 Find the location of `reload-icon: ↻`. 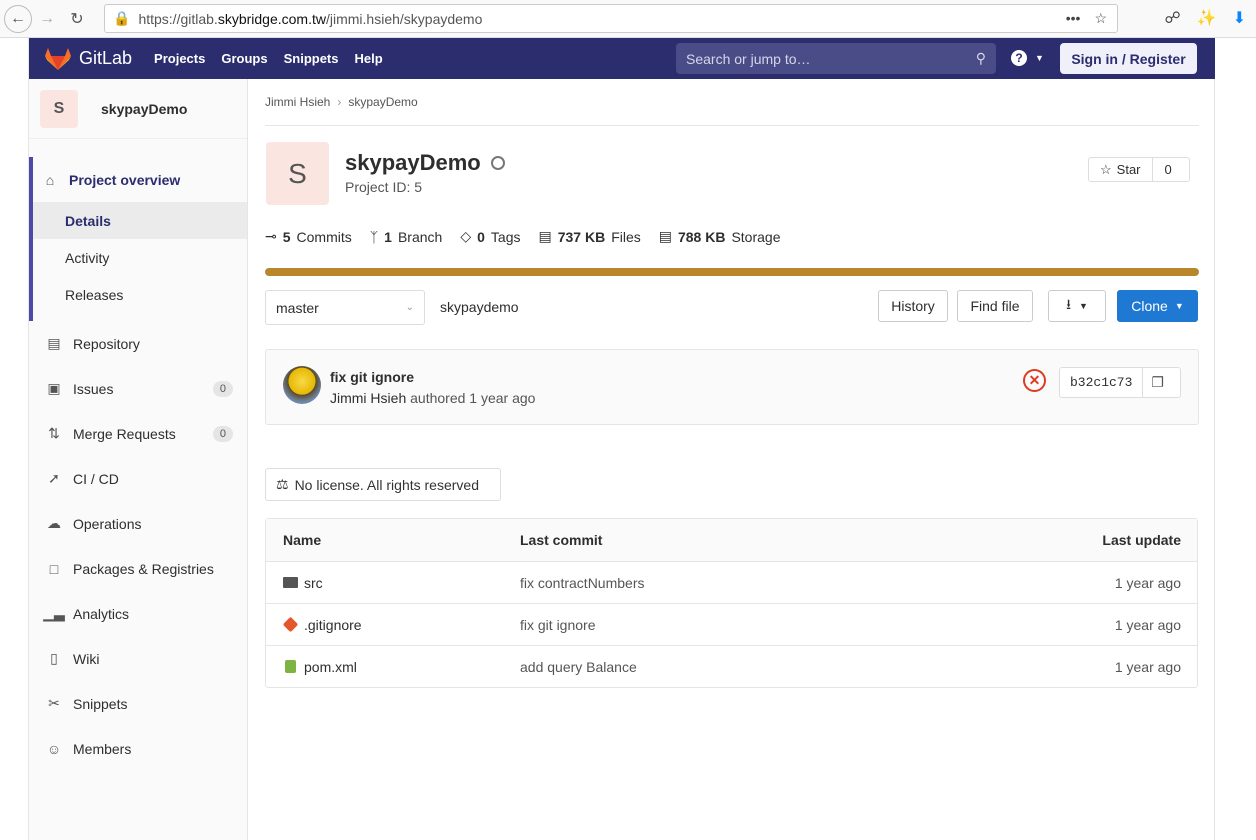

reload-icon: ↻ is located at coordinates (77, 19).